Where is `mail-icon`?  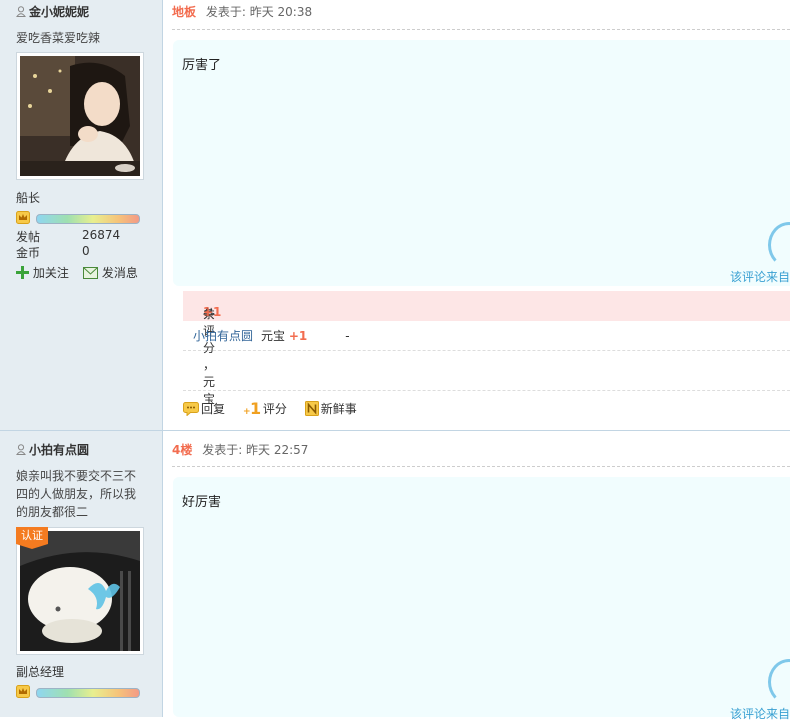
mail-icon is located at coordinates (90, 273).